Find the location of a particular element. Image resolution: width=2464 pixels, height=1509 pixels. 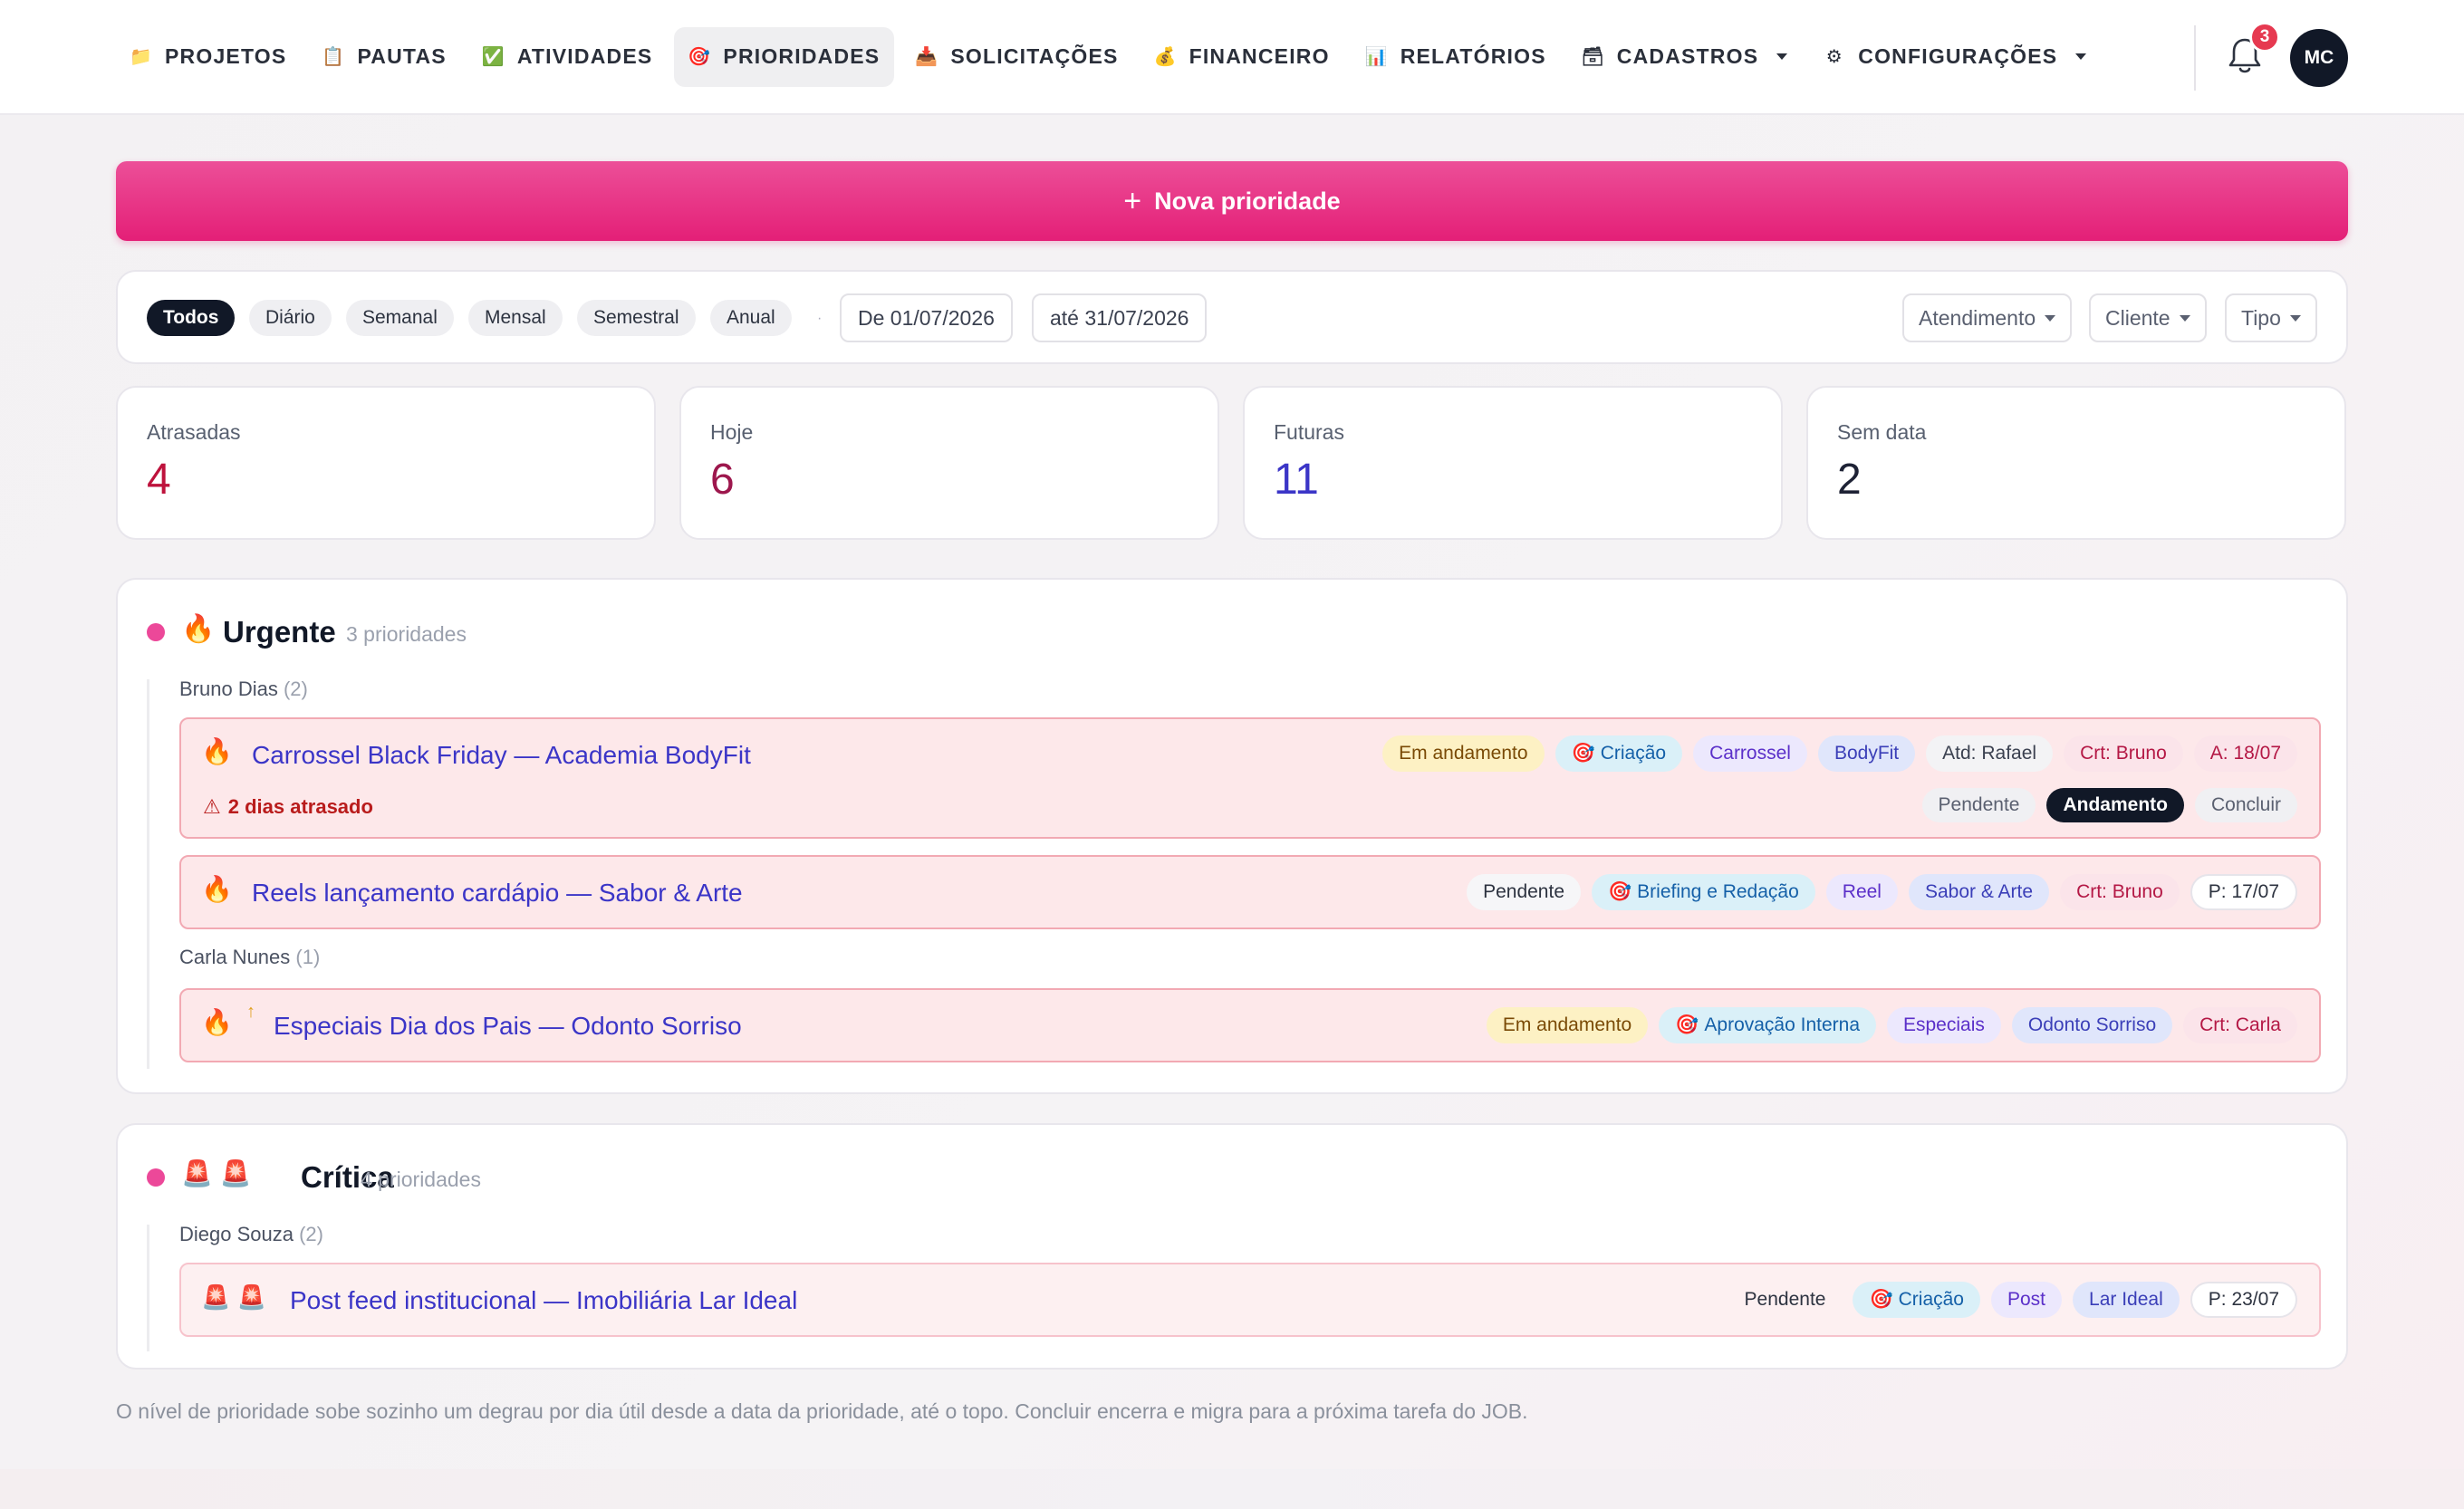

stat-card-hoje: Hoje 6 is located at coordinates (949, 463).